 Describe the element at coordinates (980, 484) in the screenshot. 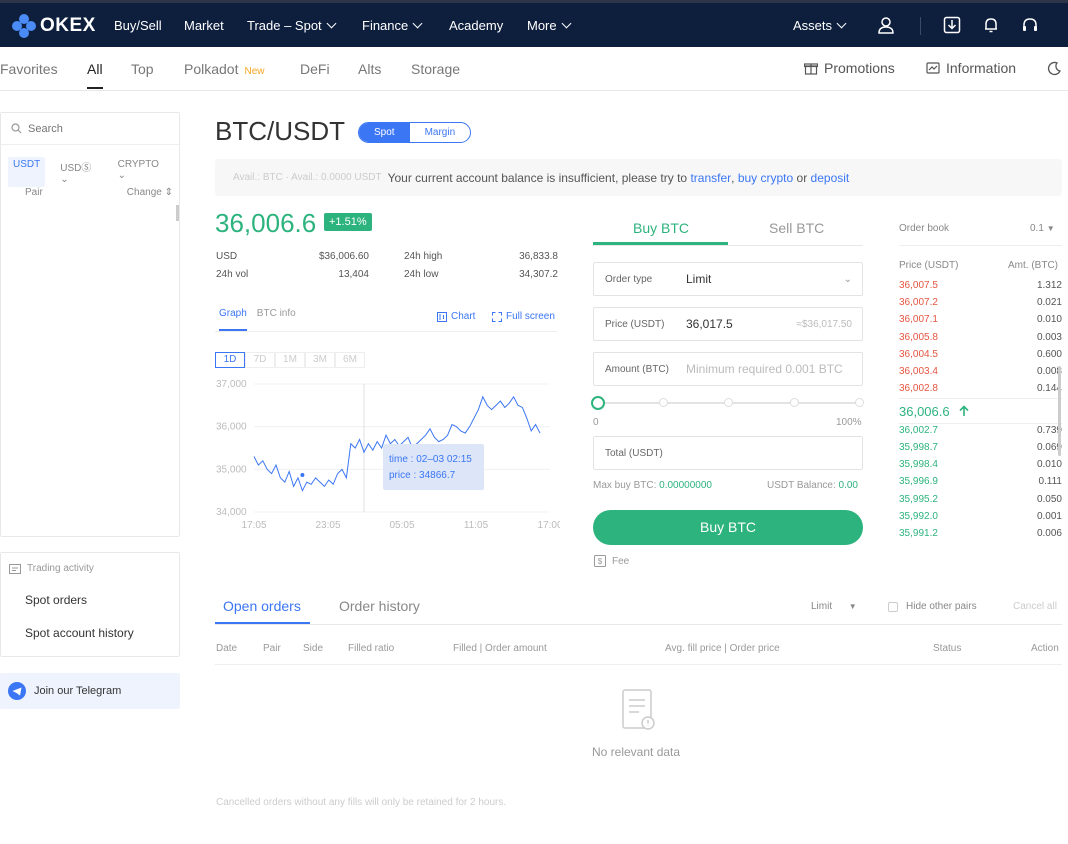

I see `bid-row: 35,996.9 0.111` at that location.